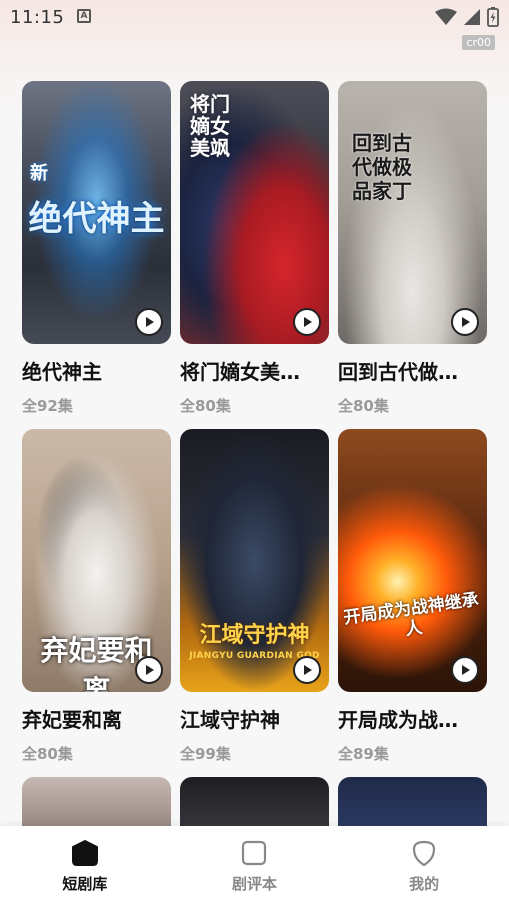 The image size is (509, 906). What do you see at coordinates (85, 883) in the screenshot?
I see `nav-label: 短剧库` at bounding box center [85, 883].